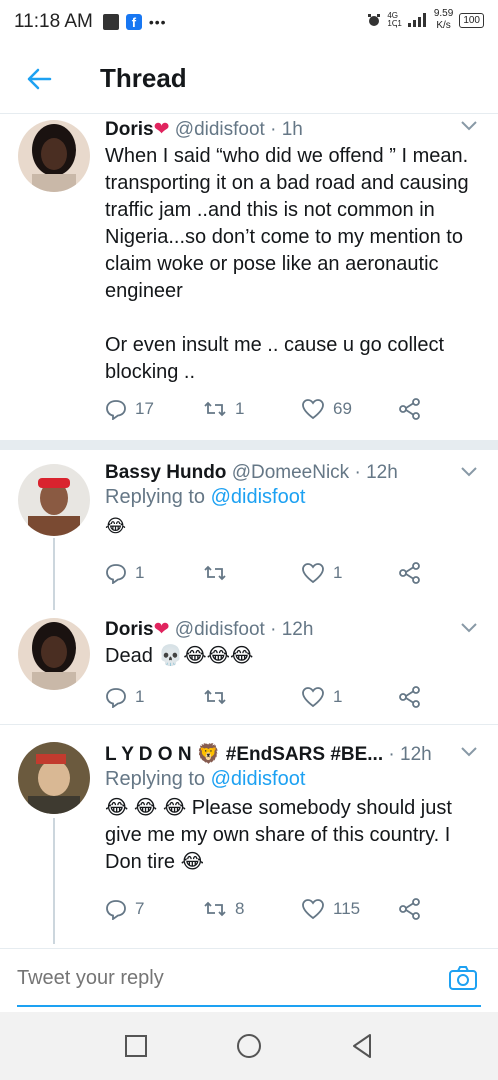  I want to click on reply-button: 7, so click(154, 909).